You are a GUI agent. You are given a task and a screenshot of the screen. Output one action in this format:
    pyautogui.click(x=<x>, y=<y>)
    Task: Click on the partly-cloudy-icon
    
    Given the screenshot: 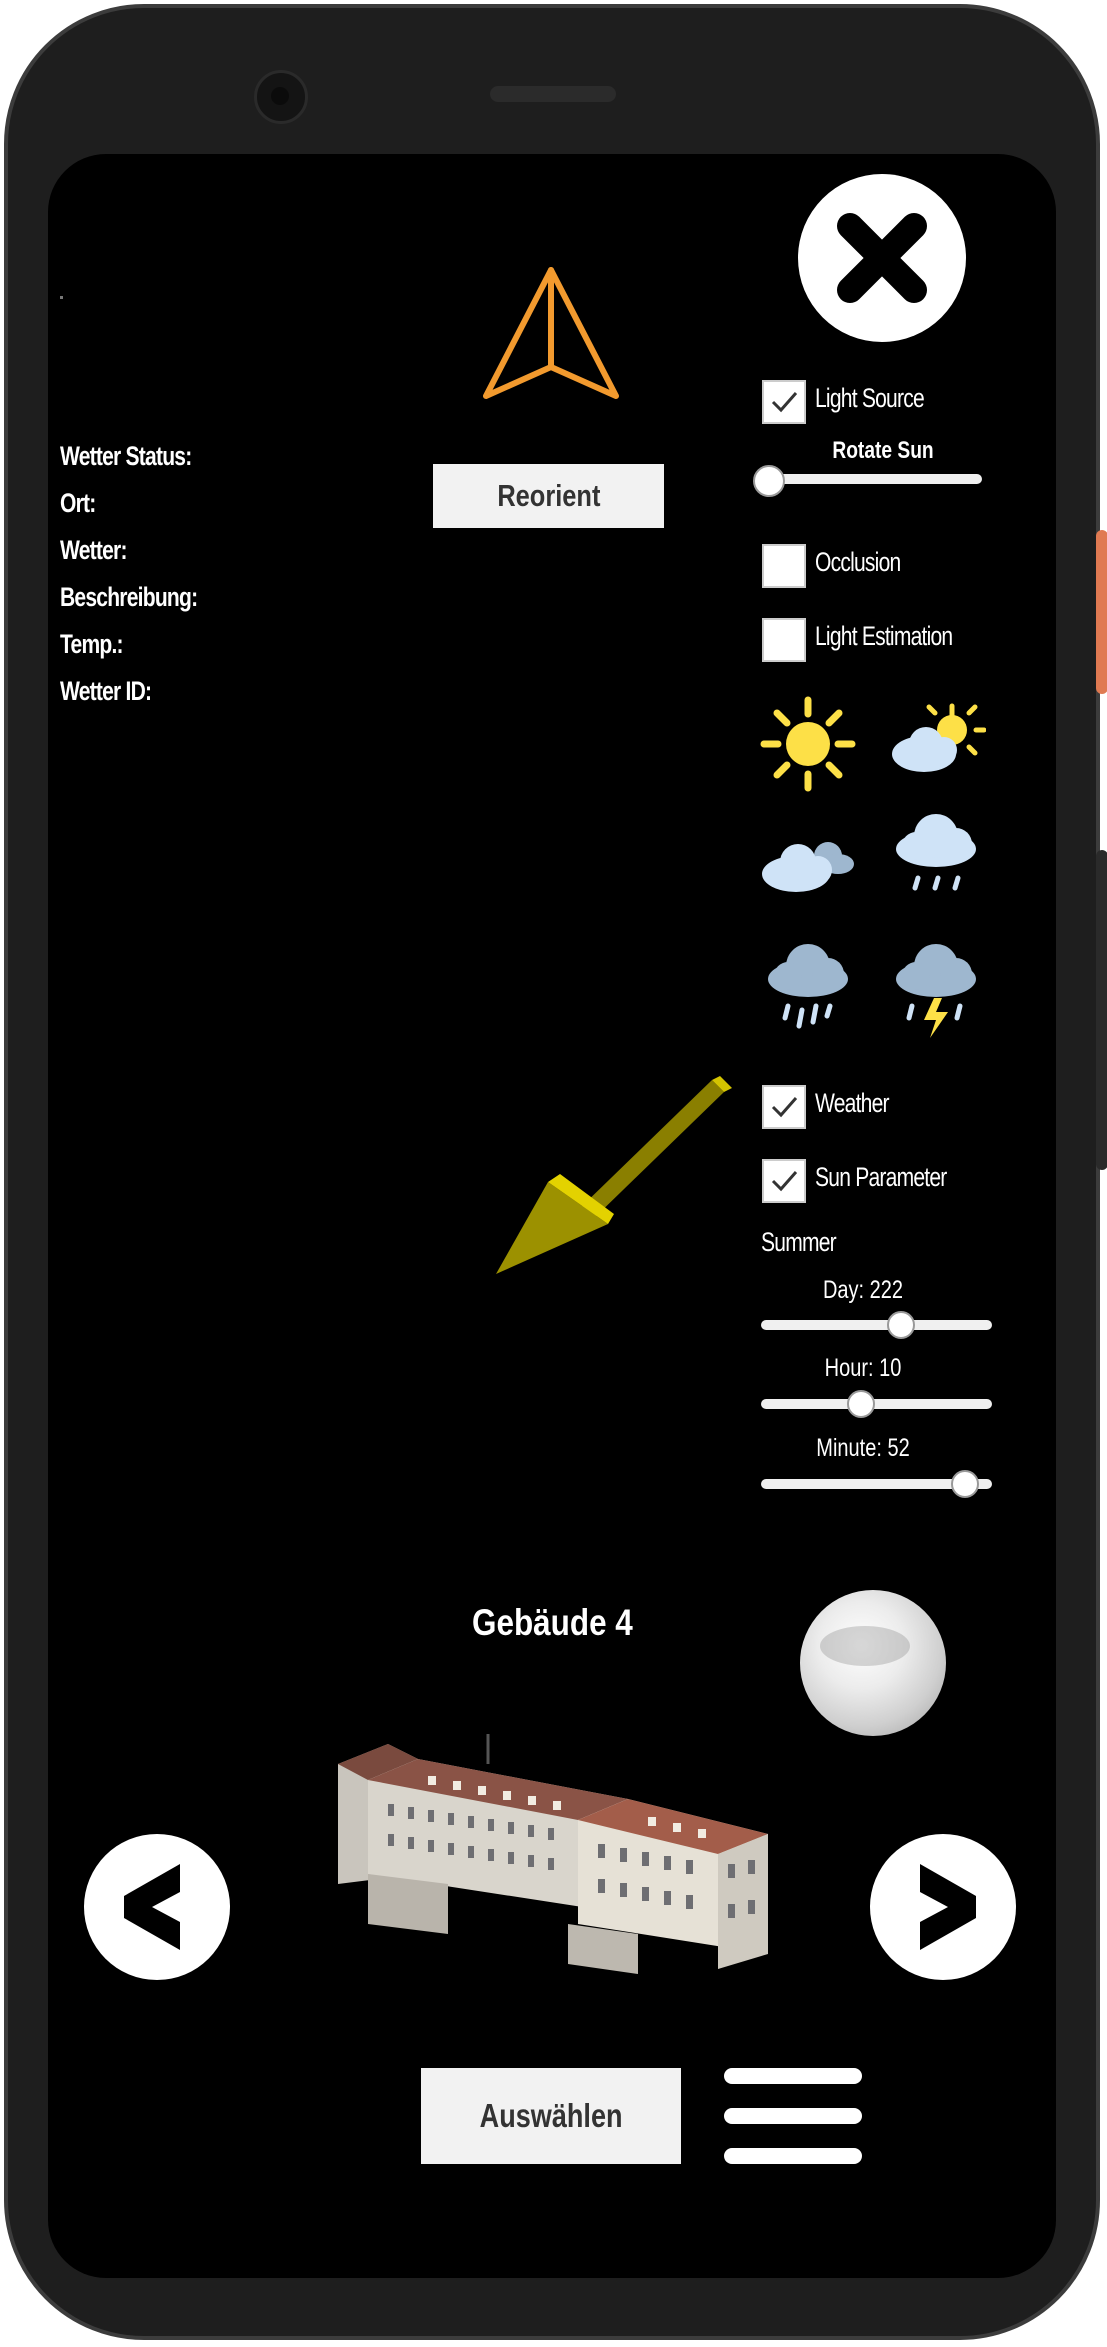 What is the action you would take?
    pyautogui.click(x=936, y=744)
    